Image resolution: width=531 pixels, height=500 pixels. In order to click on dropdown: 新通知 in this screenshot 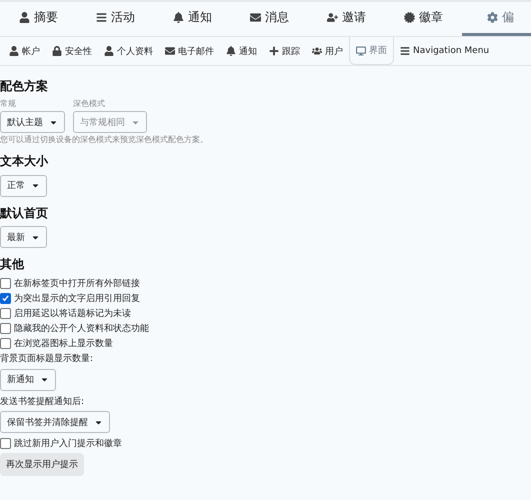, I will do `click(28, 379)`.